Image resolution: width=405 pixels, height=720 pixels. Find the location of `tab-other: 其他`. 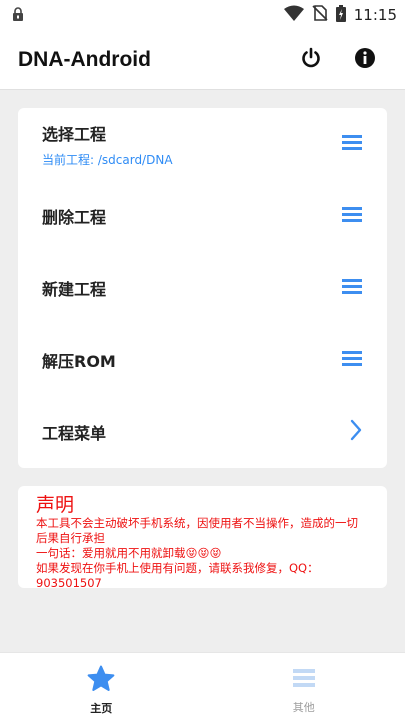

tab-other: 其他 is located at coordinates (304, 686).